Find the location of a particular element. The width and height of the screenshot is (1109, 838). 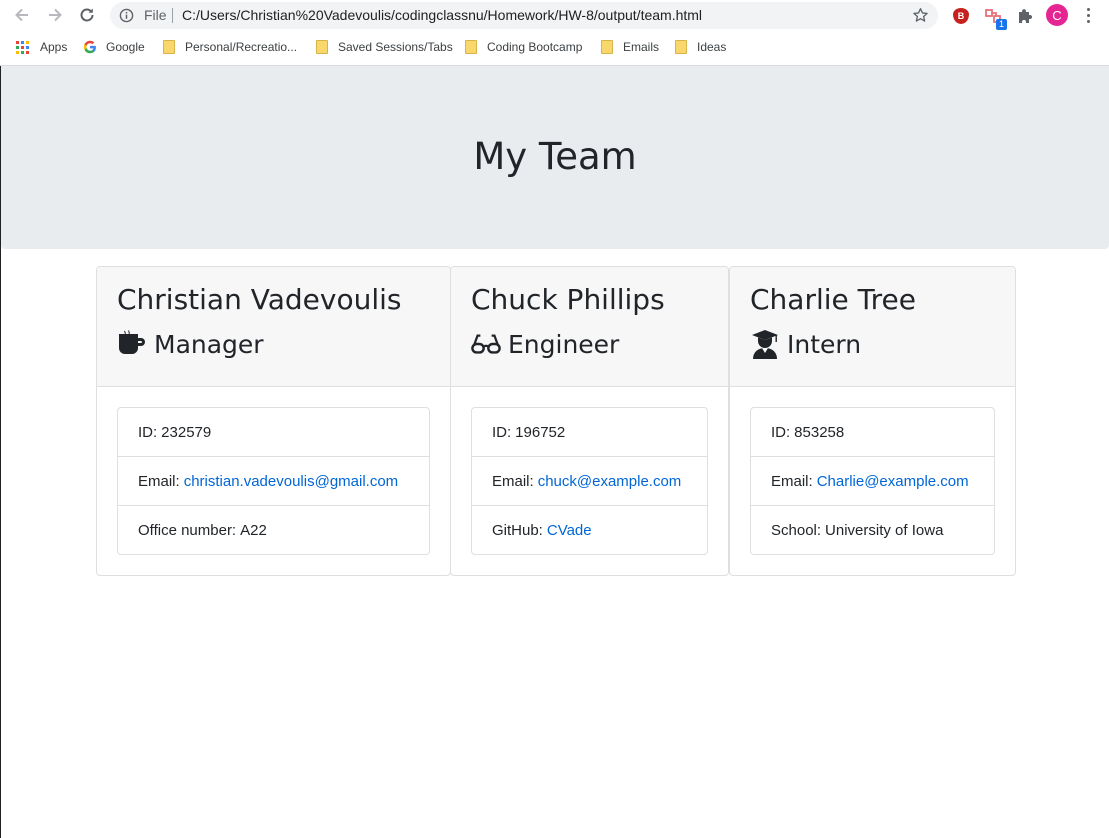

id-value: 196752 is located at coordinates (540, 432).